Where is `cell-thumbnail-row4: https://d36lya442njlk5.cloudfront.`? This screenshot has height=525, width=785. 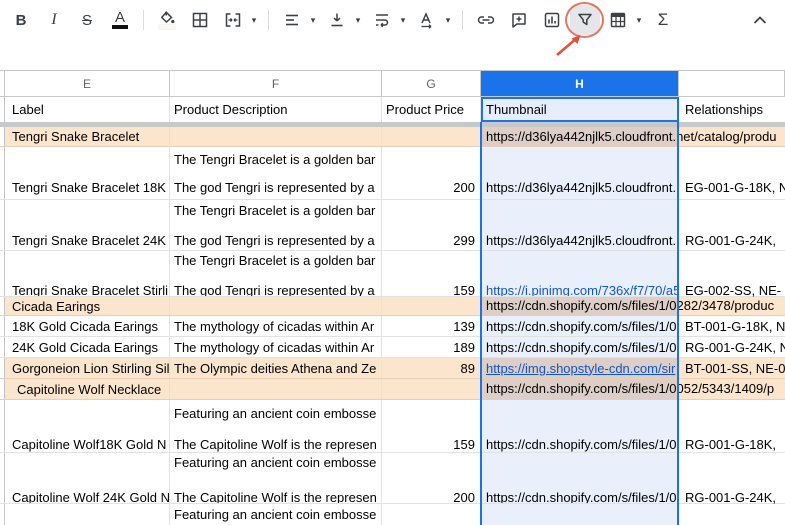 cell-thumbnail-row4: https://d36lya442njlk5.cloudfront. is located at coordinates (580, 225).